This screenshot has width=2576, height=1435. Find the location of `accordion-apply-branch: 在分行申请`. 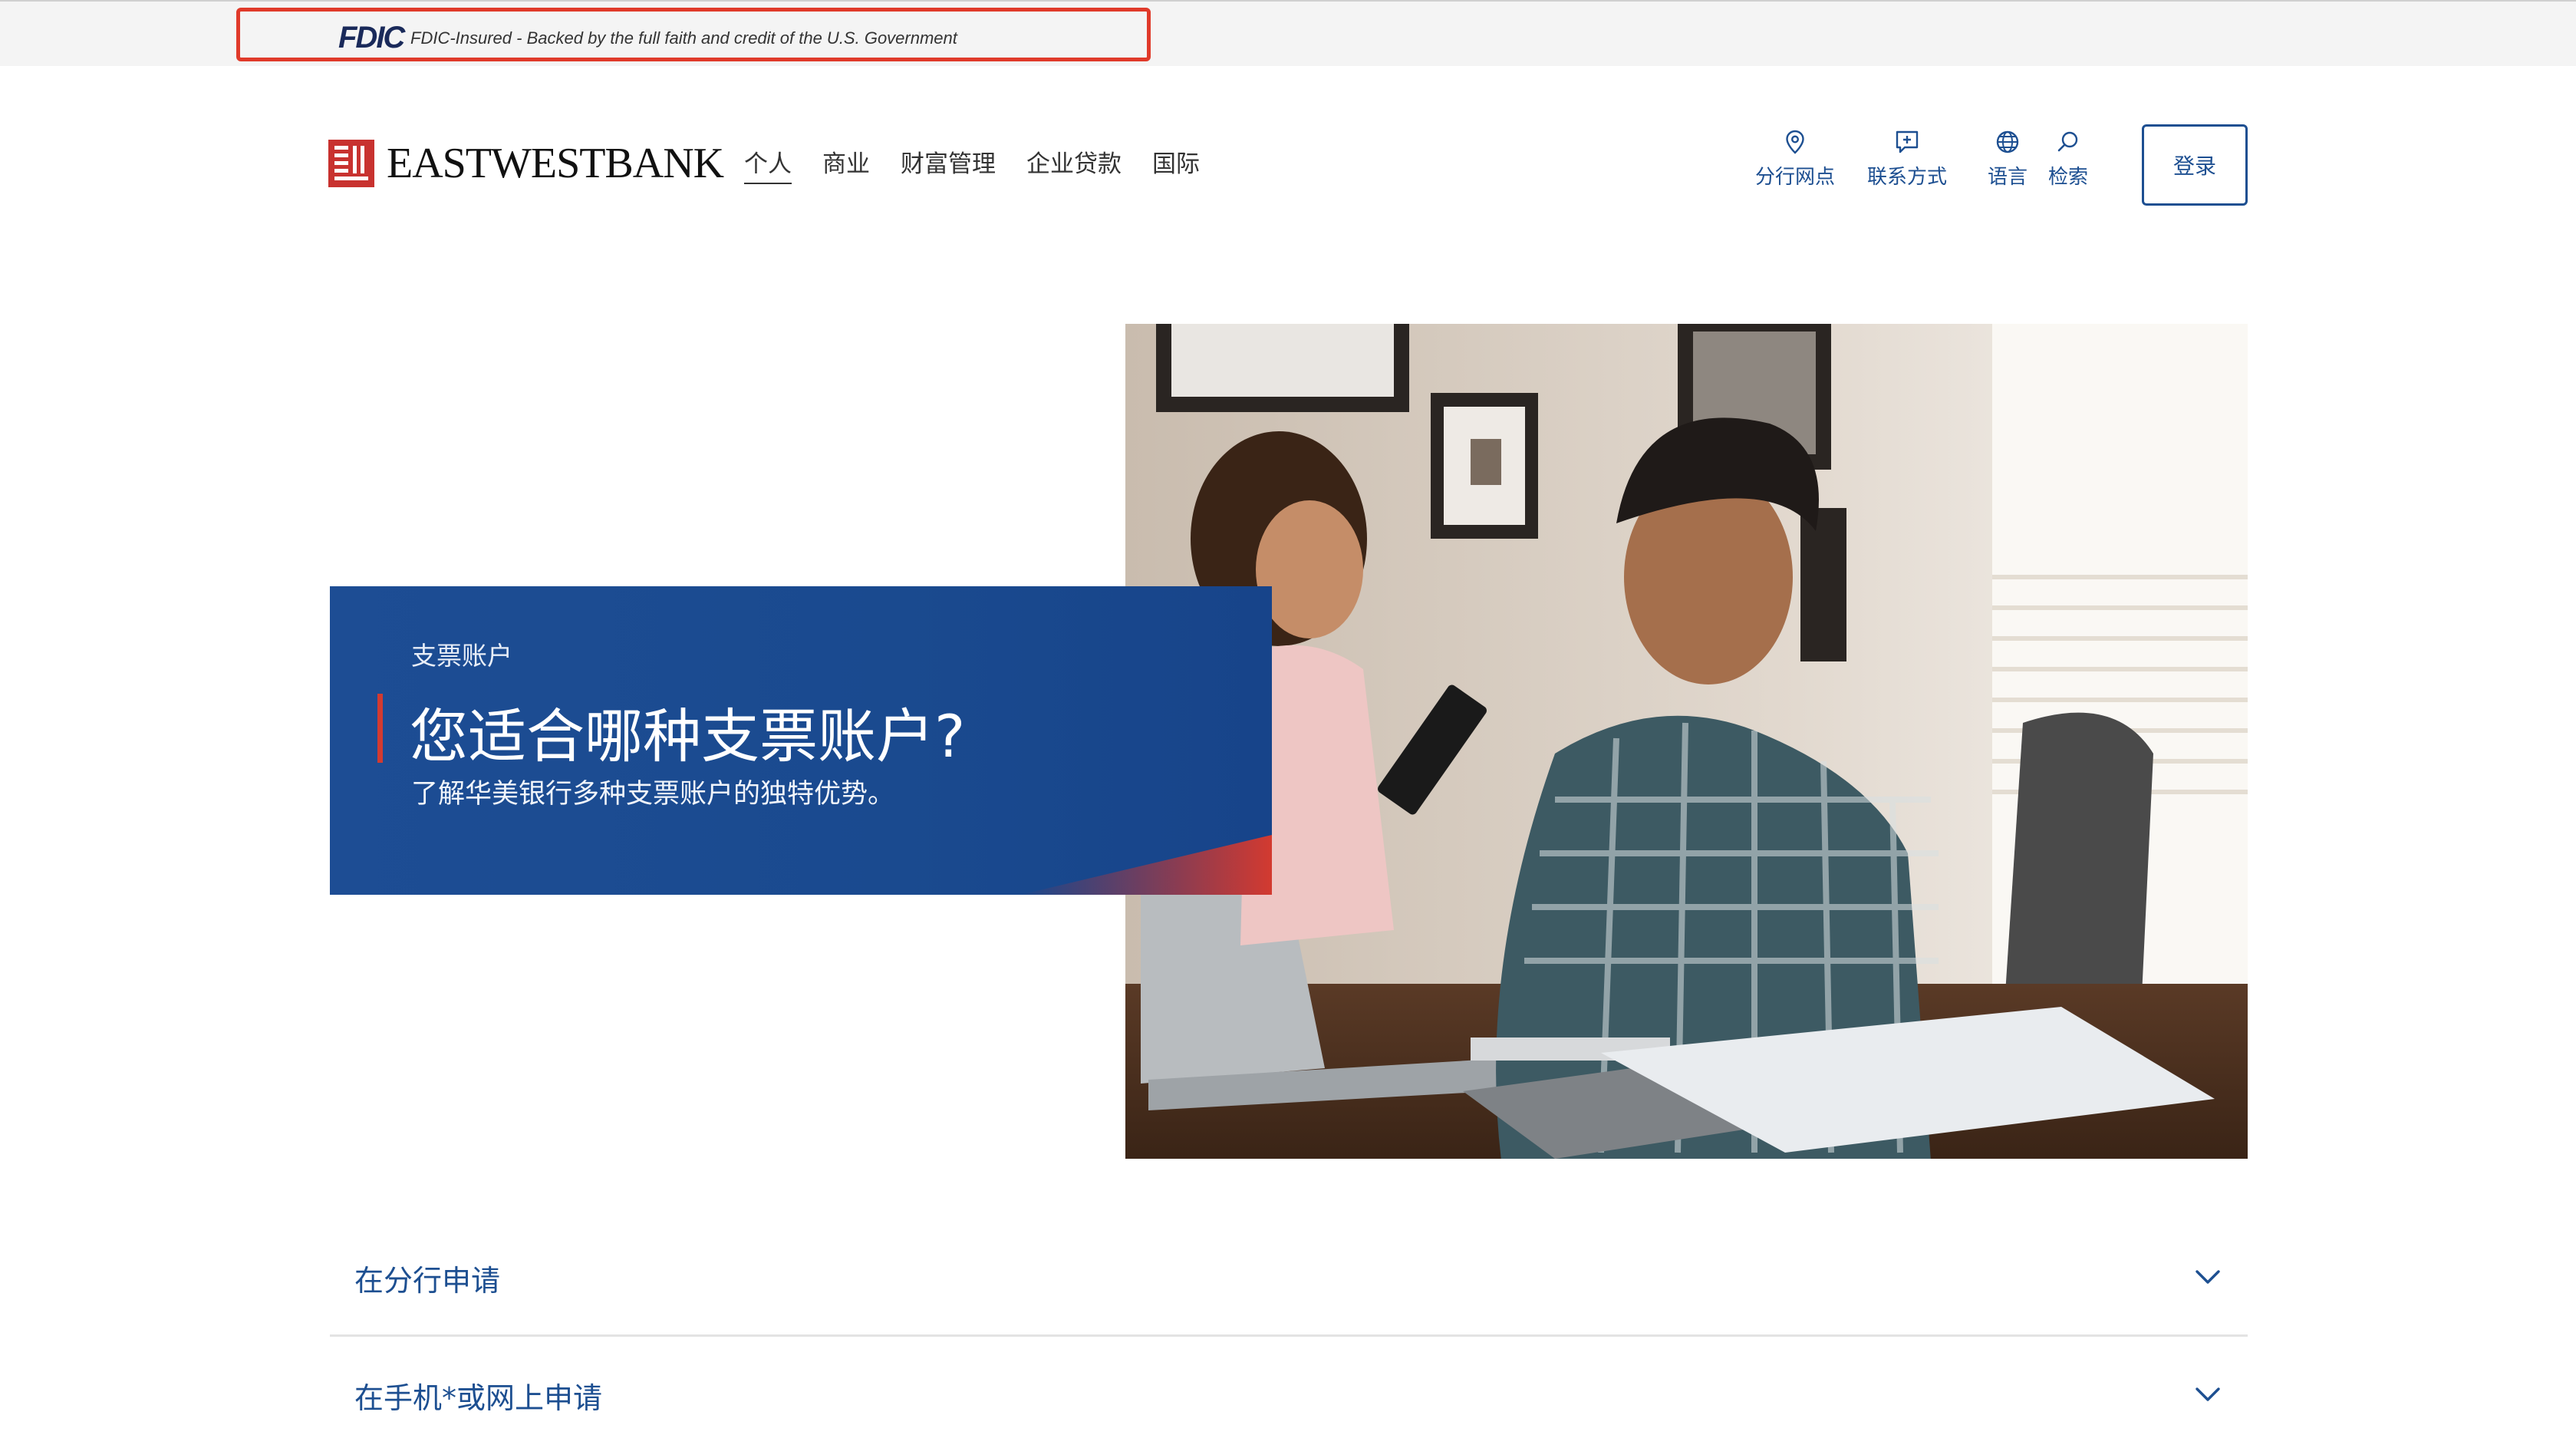

accordion-apply-branch: 在分行申请 is located at coordinates (1289, 1279).